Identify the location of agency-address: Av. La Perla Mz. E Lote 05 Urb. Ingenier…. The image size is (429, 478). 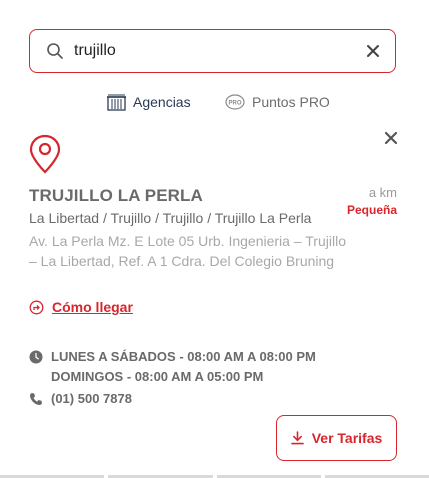
(189, 251).